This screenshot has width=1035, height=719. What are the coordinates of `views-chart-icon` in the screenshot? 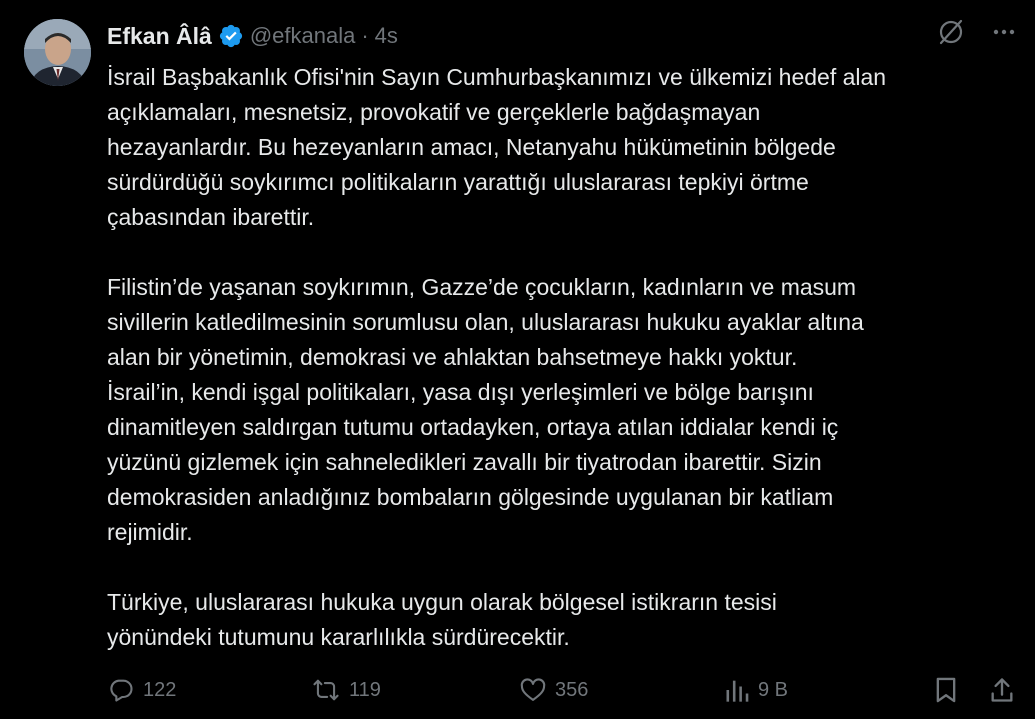 It's located at (737, 690).